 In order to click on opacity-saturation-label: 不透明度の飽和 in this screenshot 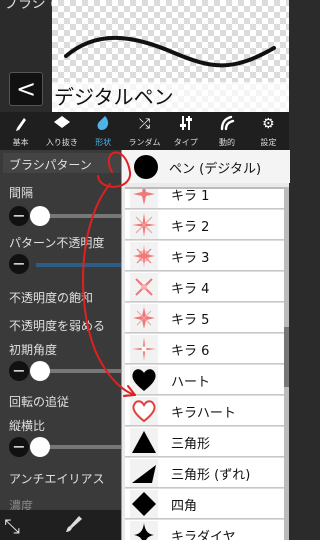, I will do `click(51, 298)`.